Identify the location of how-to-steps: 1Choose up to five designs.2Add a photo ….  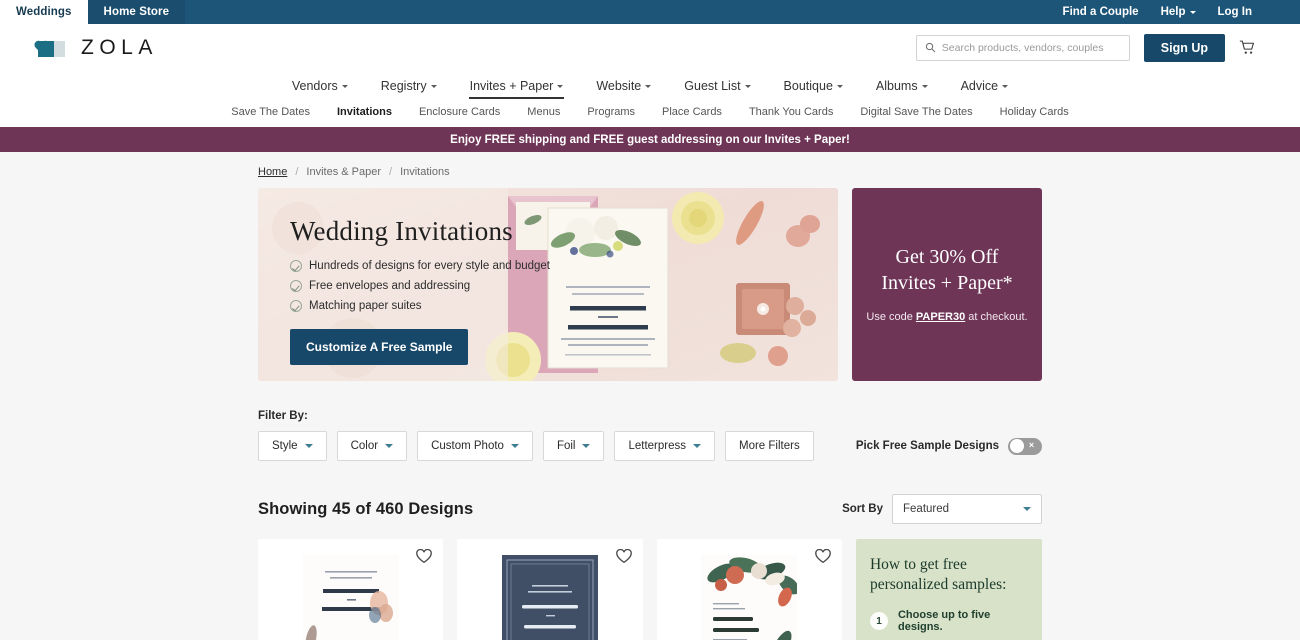
(948, 624).